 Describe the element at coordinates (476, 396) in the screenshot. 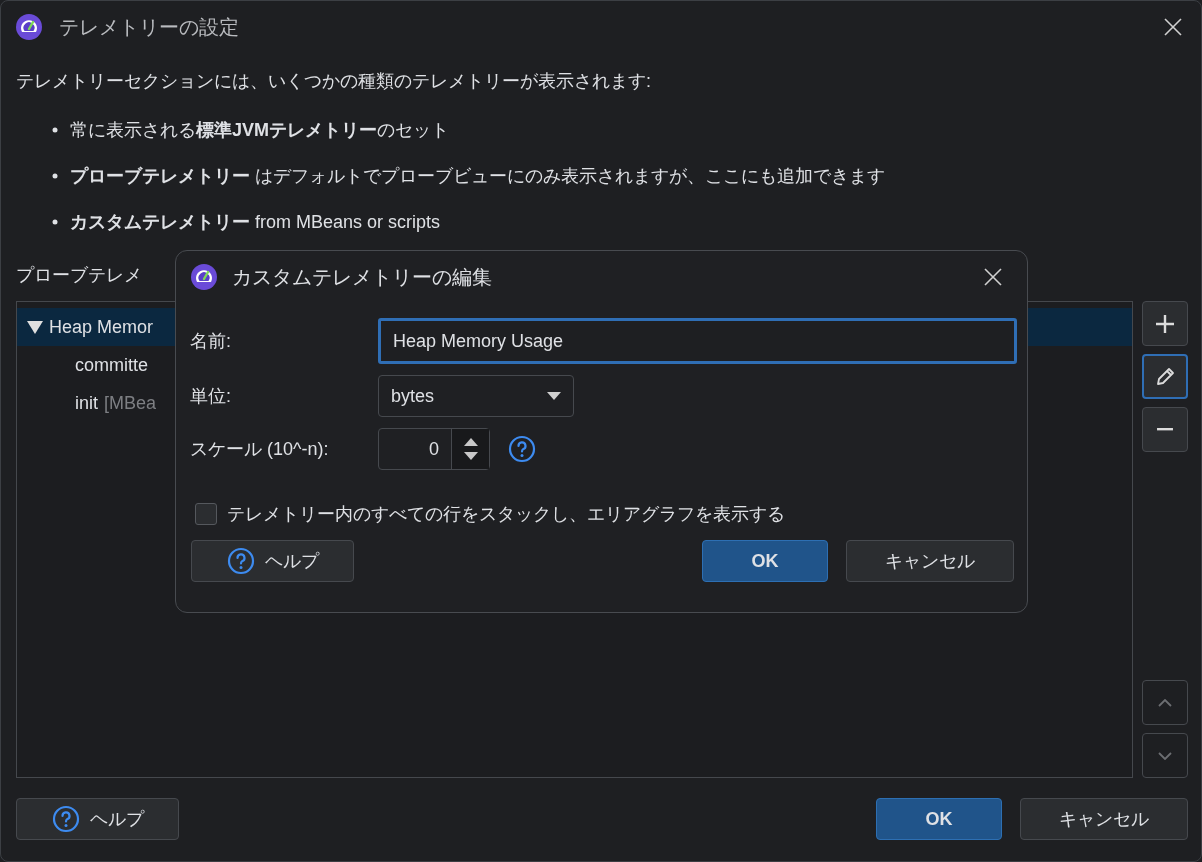

I see `unit-dropdown: bytes` at that location.